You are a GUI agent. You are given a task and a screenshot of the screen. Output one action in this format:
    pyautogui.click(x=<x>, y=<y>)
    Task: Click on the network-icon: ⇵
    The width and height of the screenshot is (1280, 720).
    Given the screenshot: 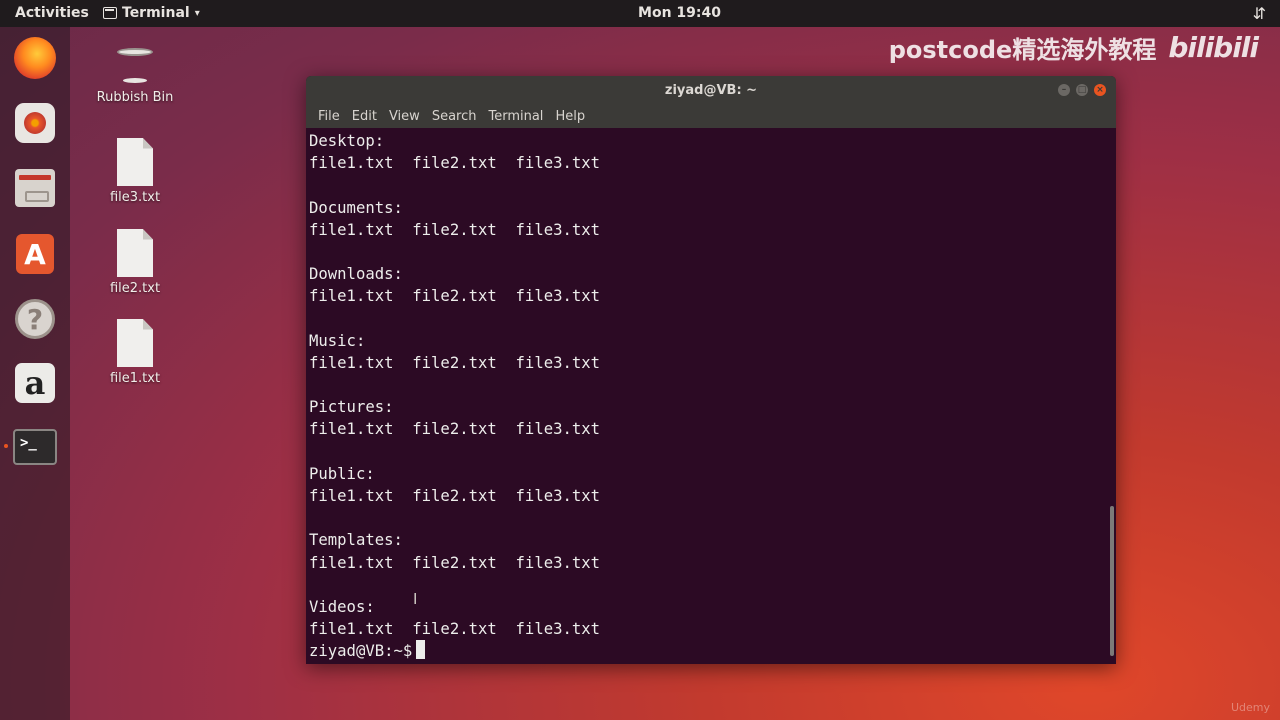 What is the action you would take?
    pyautogui.click(x=1259, y=13)
    